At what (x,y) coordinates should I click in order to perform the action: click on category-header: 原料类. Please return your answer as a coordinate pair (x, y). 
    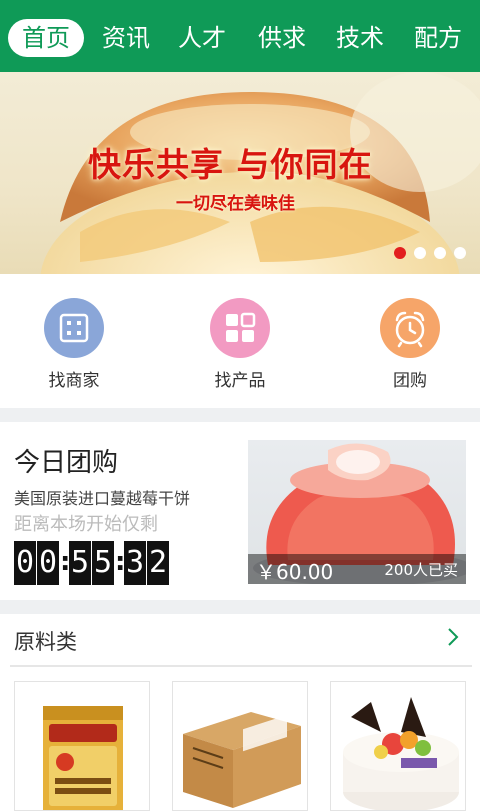
    Looking at the image, I should click on (240, 640).